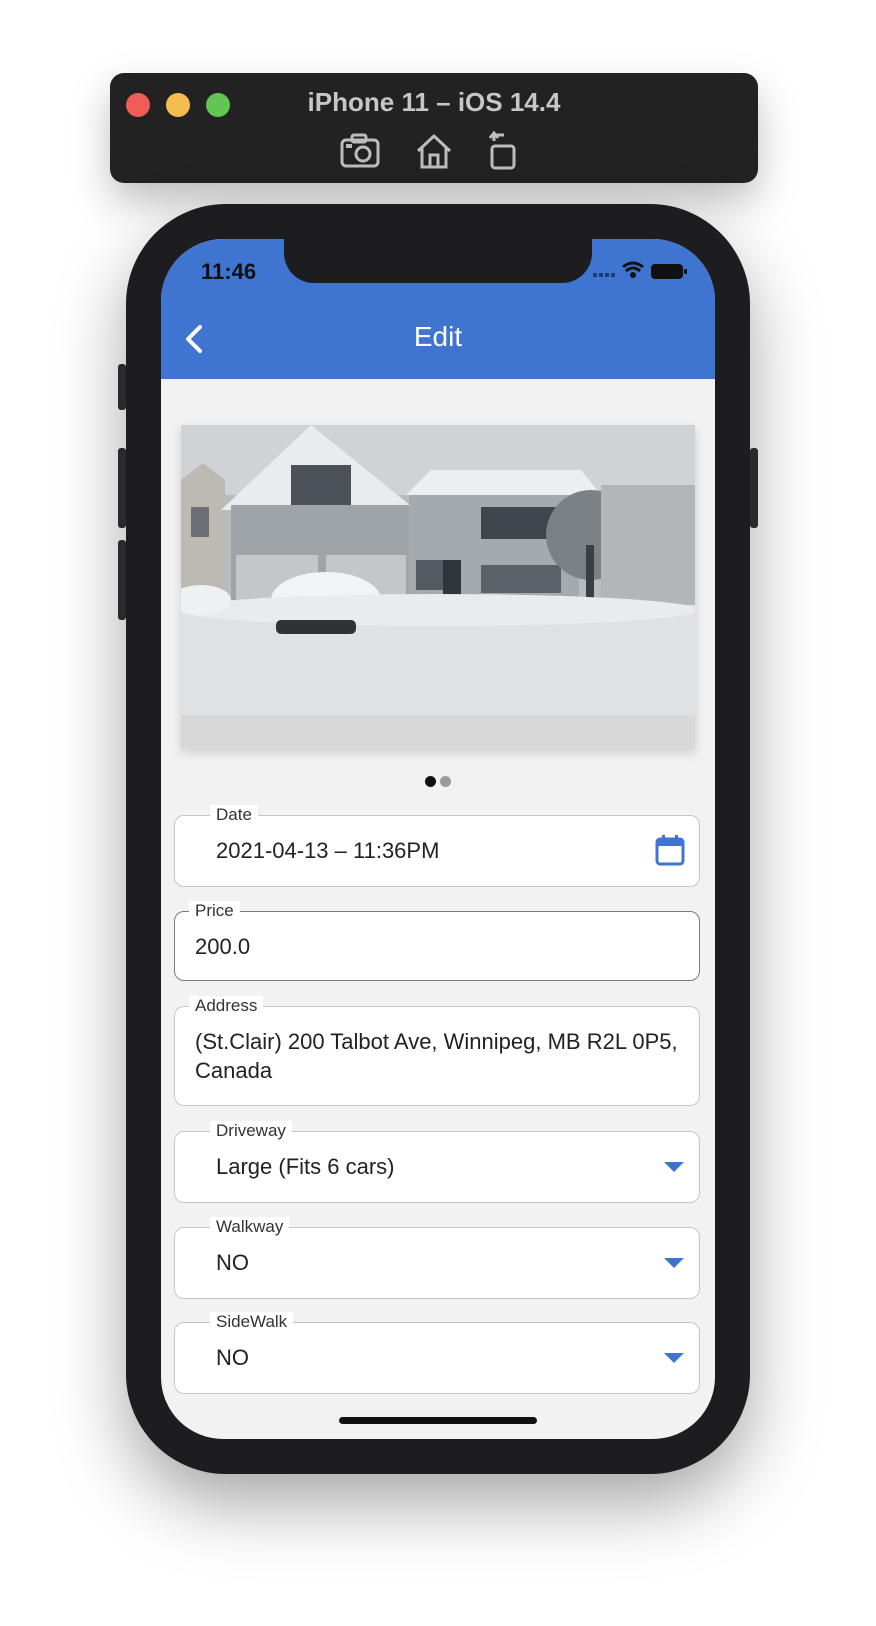  I want to click on photo-carousel, so click(438, 587).